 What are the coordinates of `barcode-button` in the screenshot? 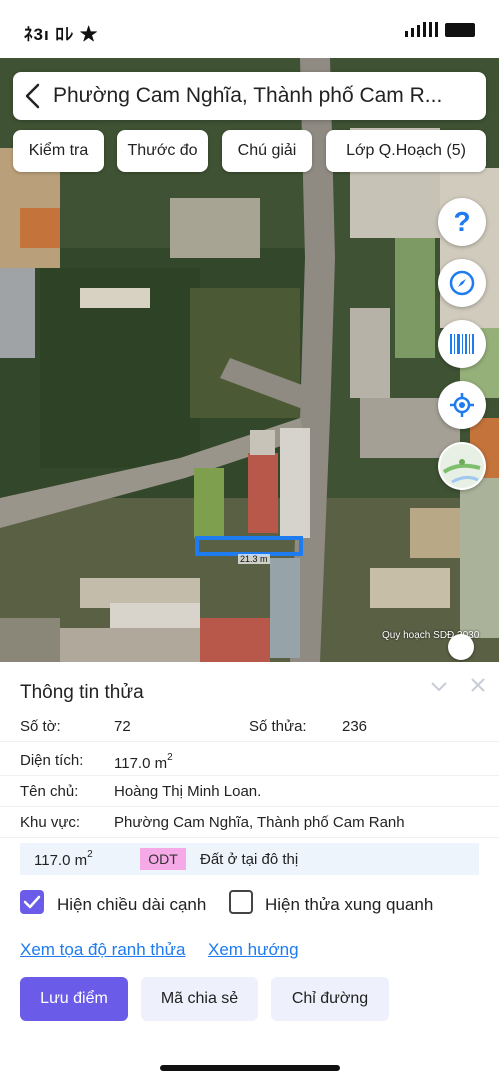 It's located at (462, 344).